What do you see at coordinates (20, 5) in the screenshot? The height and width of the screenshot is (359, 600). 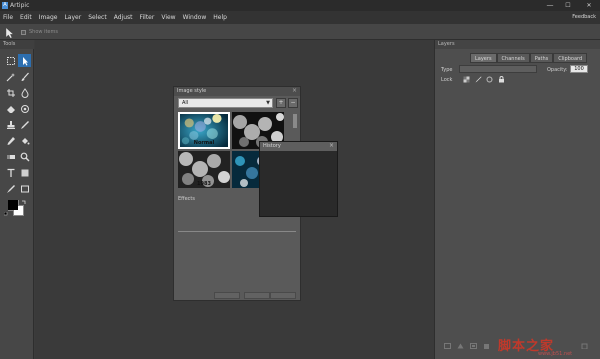 I see `app-title: Artipic` at bounding box center [20, 5].